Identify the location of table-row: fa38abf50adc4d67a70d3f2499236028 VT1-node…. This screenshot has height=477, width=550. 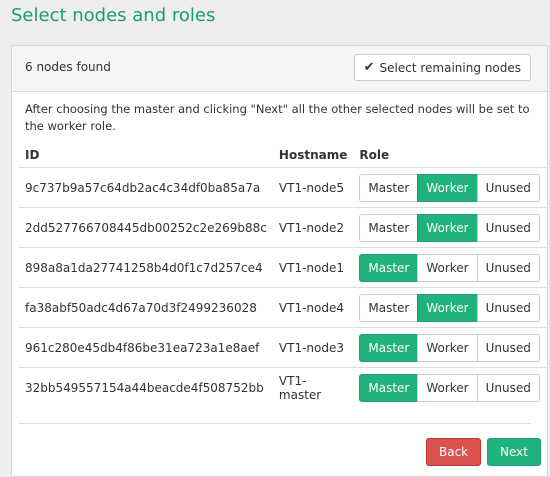
(282, 307).